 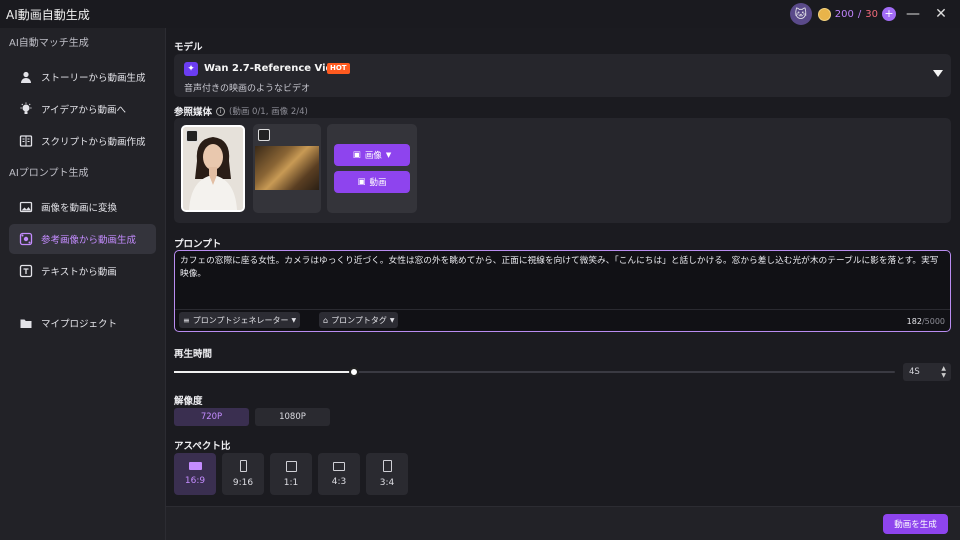 What do you see at coordinates (82, 207) in the screenshot?
I see `sidebar-item-image-to-video: 画像を動画に変換` at bounding box center [82, 207].